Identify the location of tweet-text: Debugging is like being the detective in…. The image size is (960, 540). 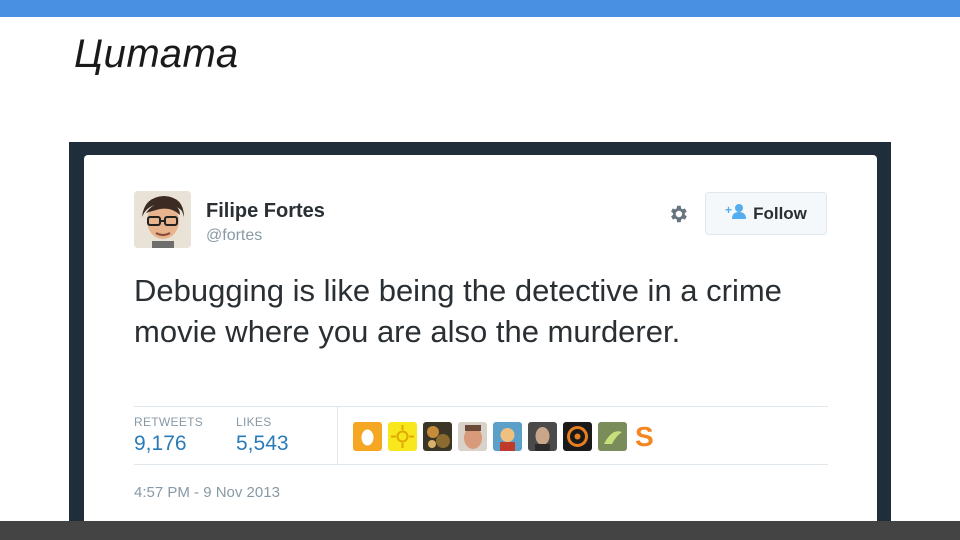
(458, 311).